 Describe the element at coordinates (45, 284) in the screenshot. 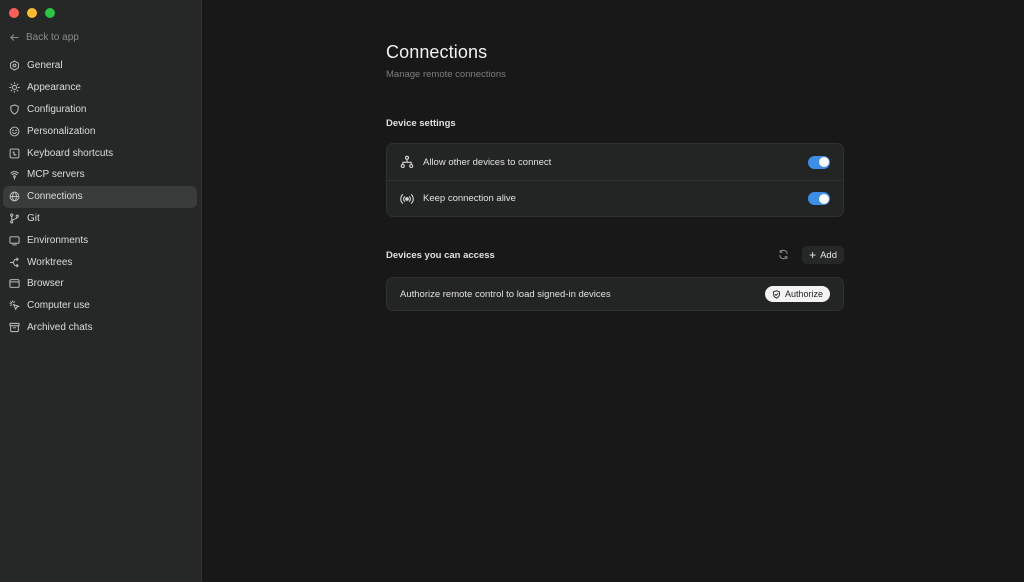

I see `sidebar-item-label: Browser` at that location.